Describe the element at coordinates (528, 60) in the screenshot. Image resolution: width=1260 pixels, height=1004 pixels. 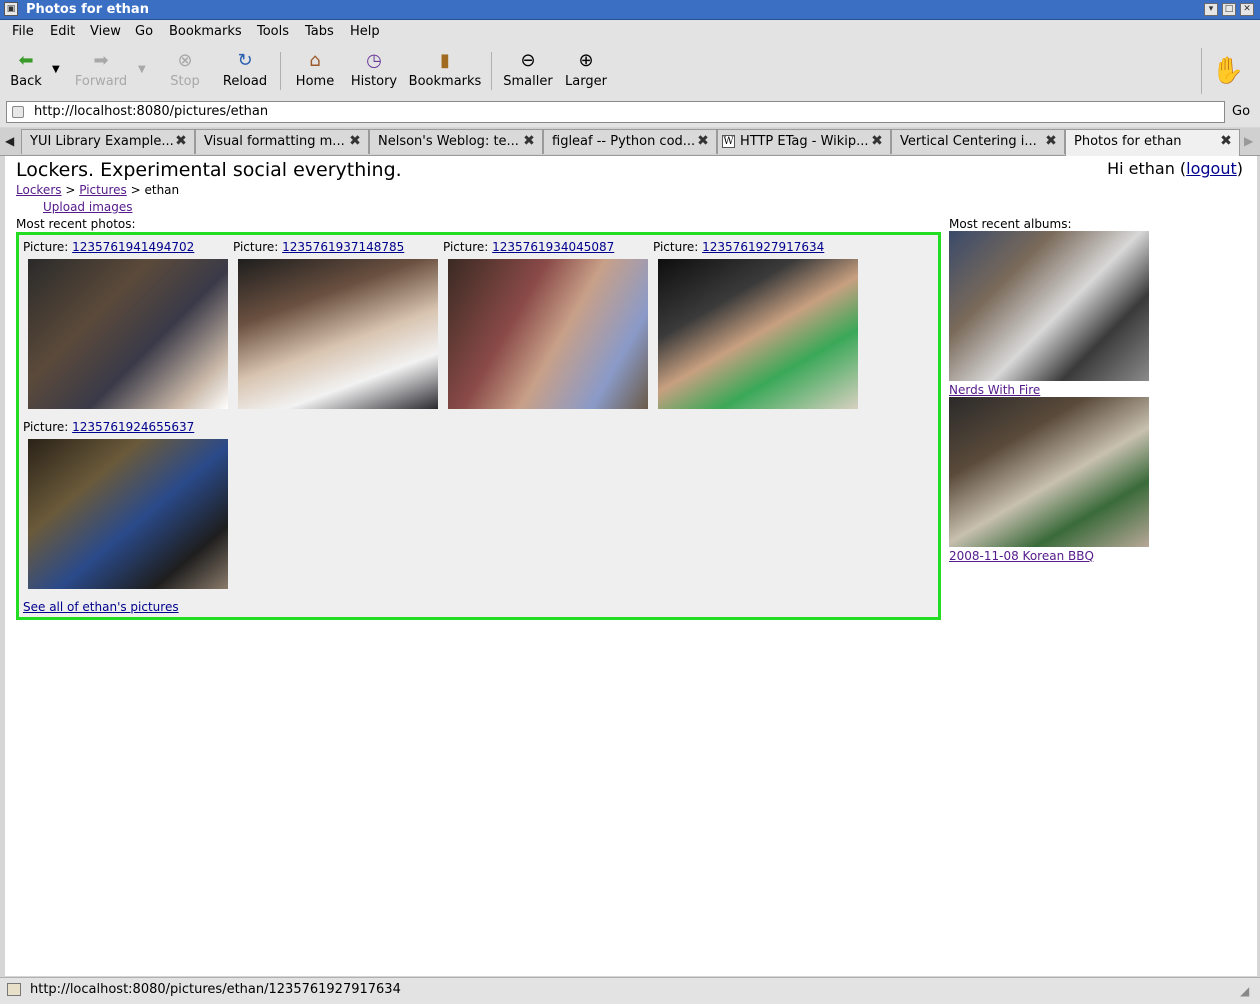
I see `zoom-out-icon: ⊖` at that location.